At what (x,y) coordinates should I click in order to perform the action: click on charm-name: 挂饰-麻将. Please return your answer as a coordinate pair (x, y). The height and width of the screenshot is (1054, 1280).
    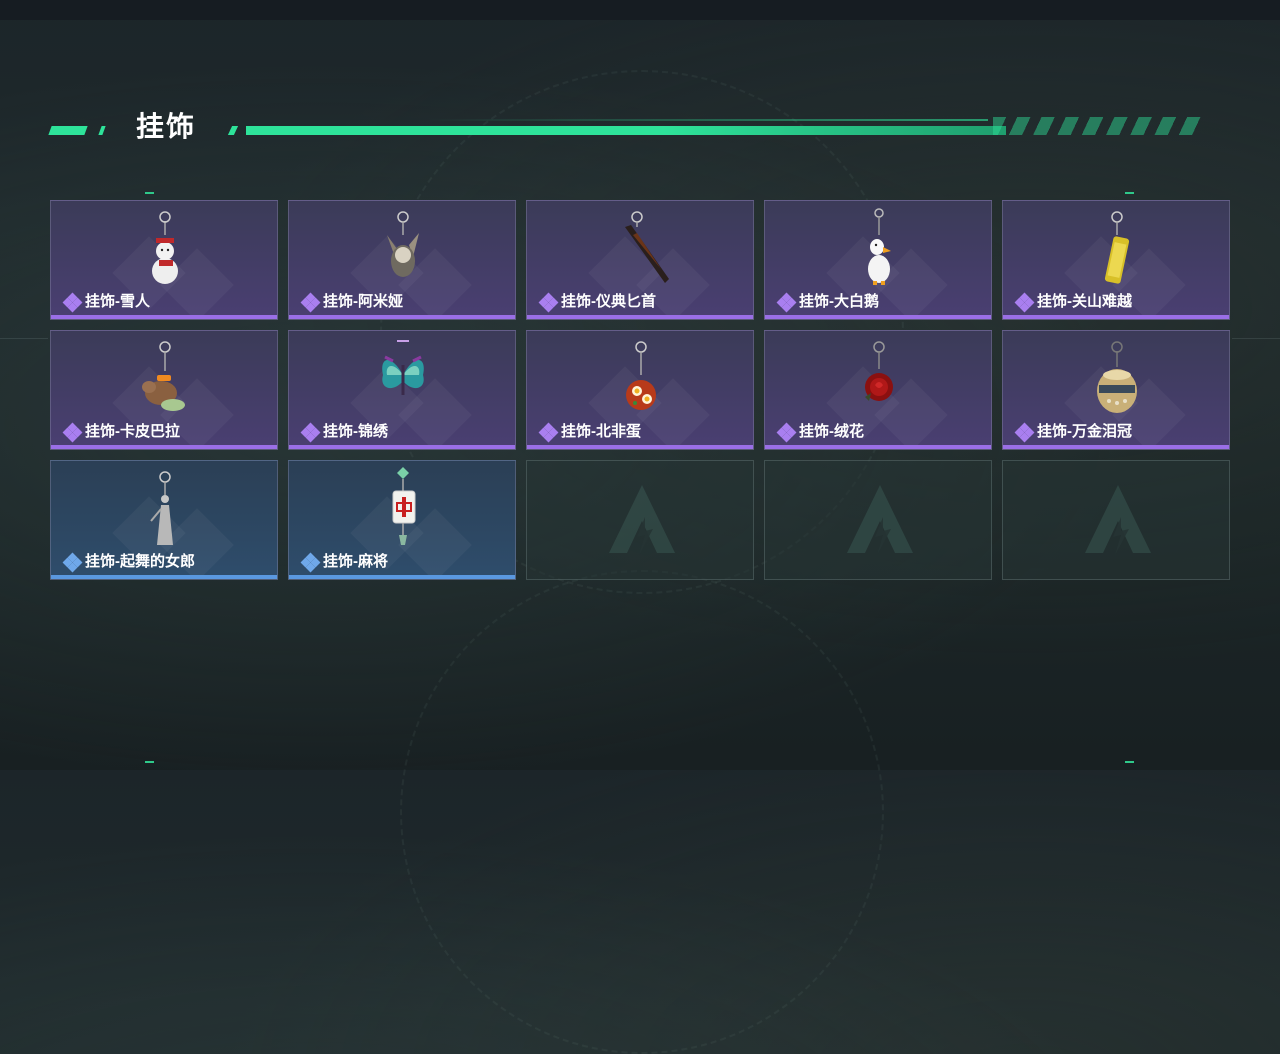
    Looking at the image, I should click on (355, 561).